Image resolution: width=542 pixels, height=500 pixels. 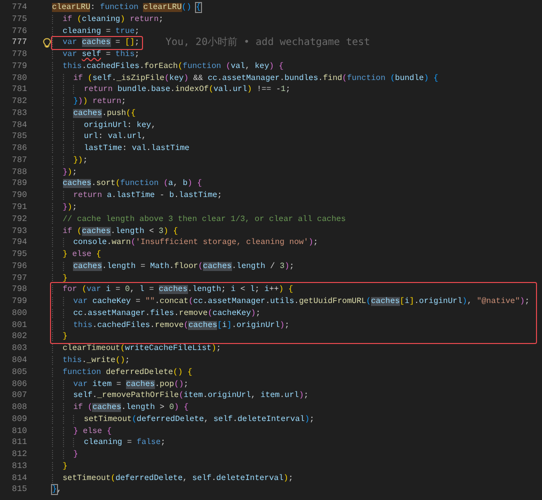 I want to click on line-number: 784, so click(x=18, y=126).